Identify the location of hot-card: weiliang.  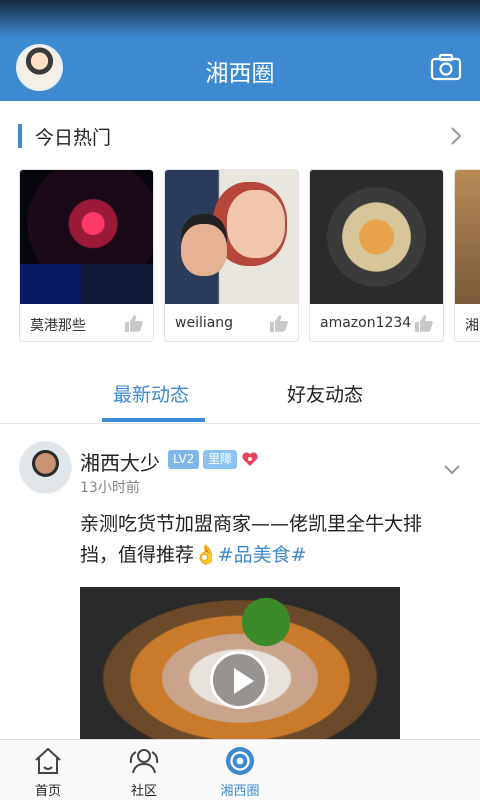
(231, 255).